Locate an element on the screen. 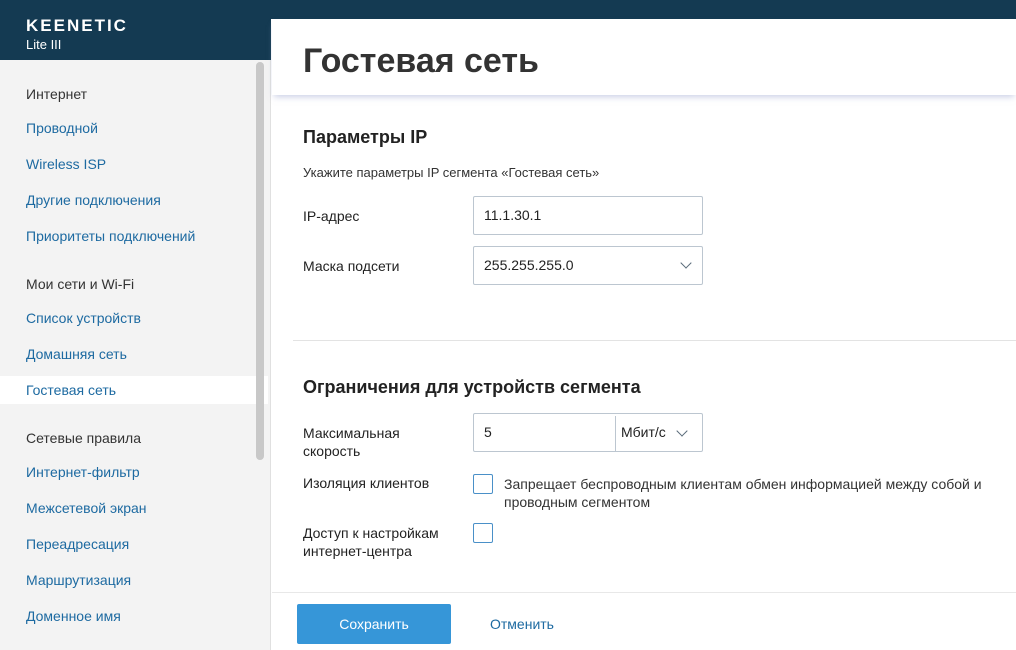 This screenshot has width=1016, height=650. subnet-mask-value: 255.255.255.0 is located at coordinates (529, 265).